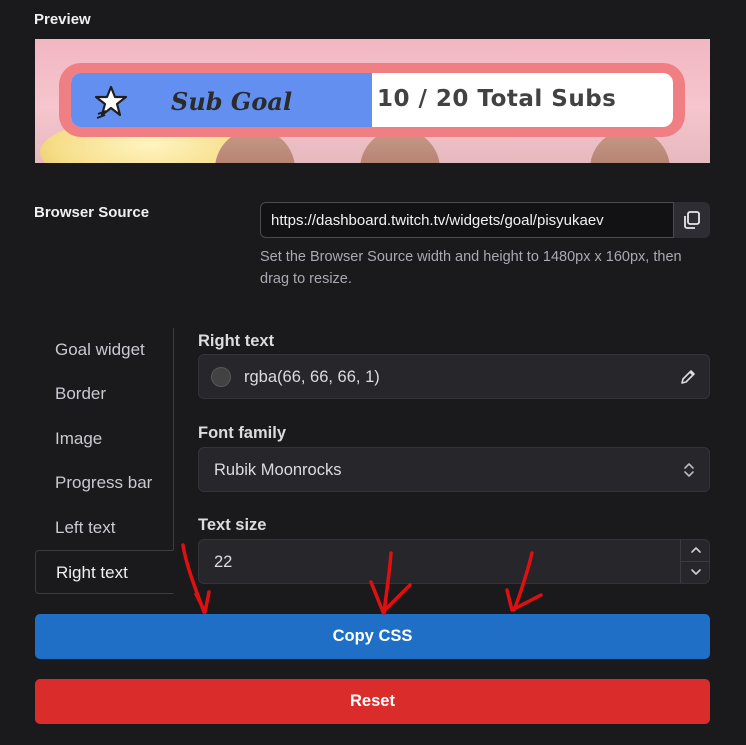 Image resolution: width=746 pixels, height=745 pixels. I want to click on tab-image: Image, so click(104, 439).